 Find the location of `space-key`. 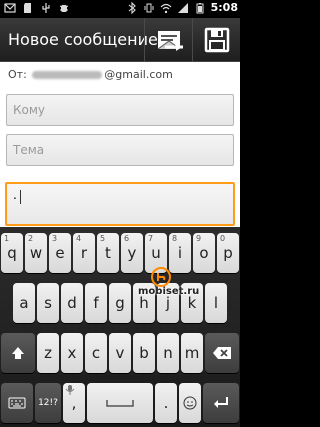

space-key is located at coordinates (120, 403).